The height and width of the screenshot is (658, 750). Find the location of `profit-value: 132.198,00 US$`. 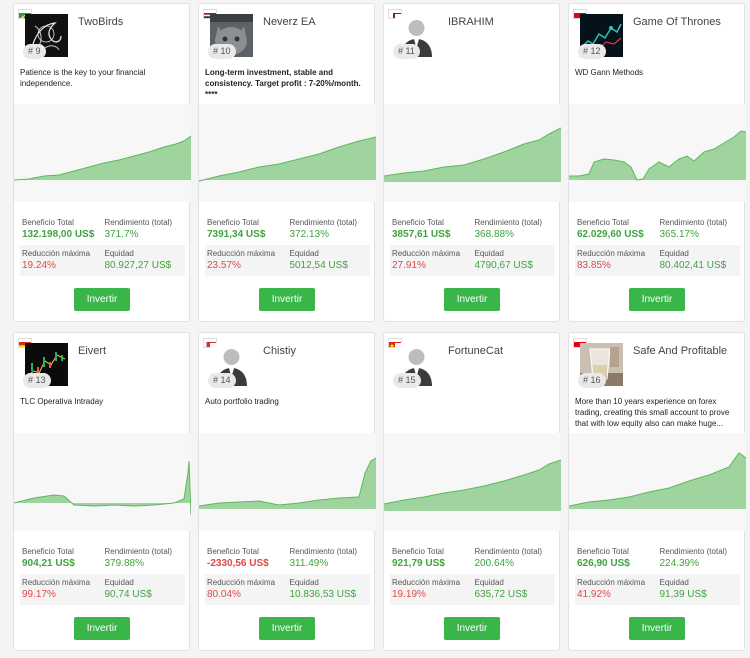

profit-value: 132.198,00 US$ is located at coordinates (58, 234).